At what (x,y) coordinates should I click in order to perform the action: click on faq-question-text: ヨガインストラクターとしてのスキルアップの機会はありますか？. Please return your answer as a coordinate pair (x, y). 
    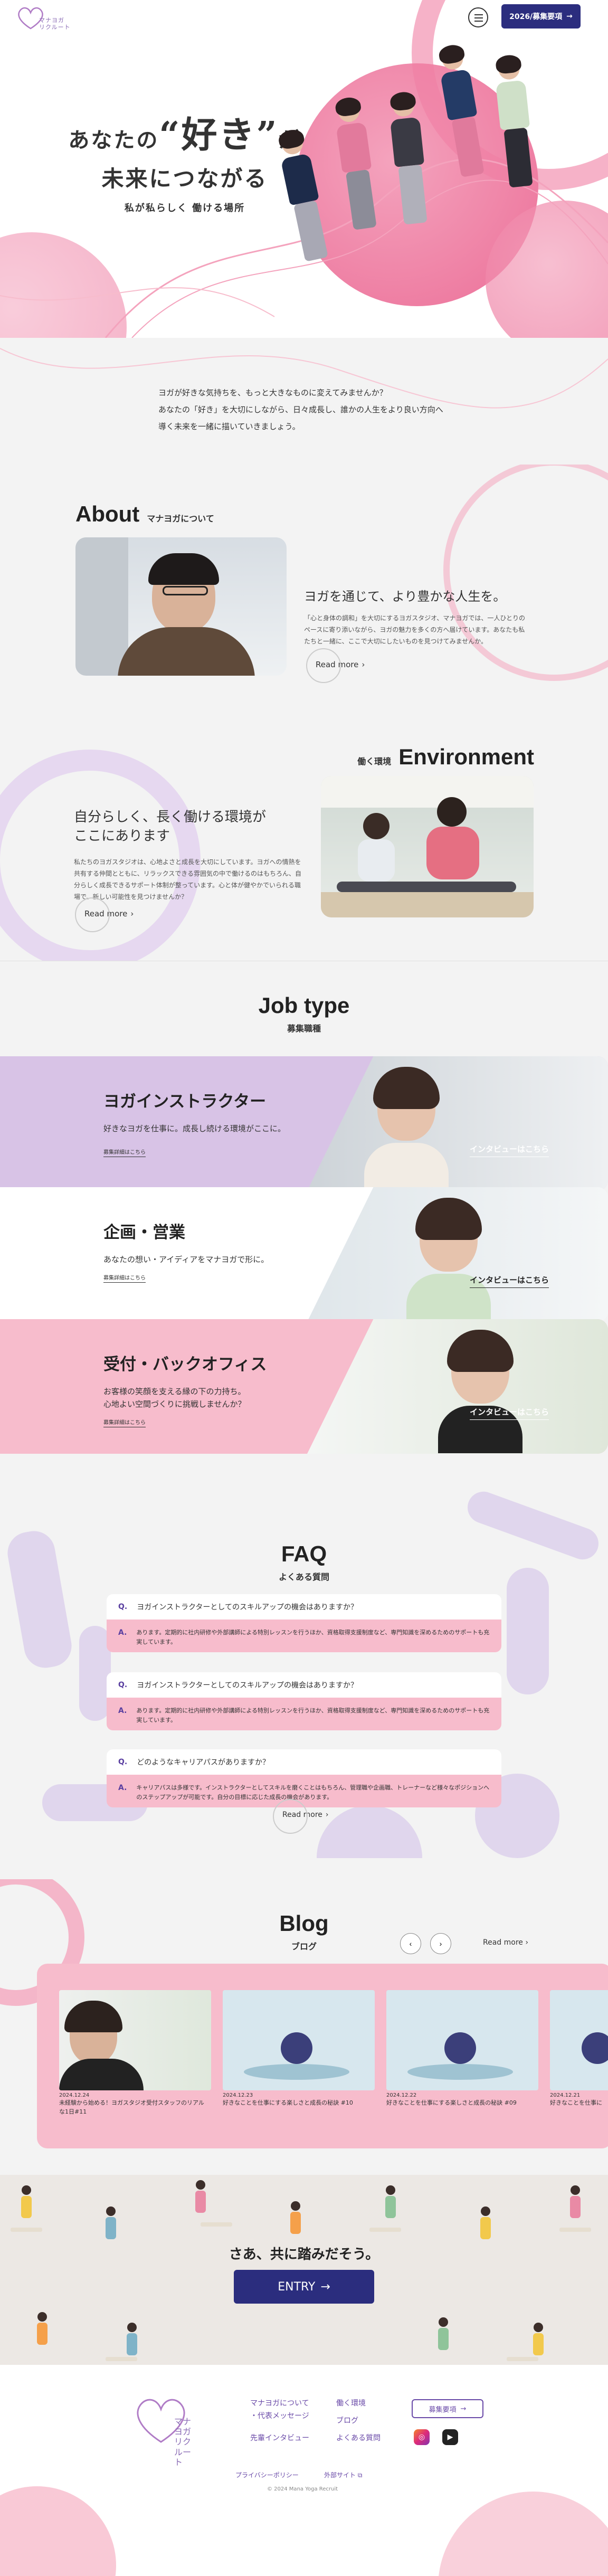
    Looking at the image, I should click on (247, 1607).